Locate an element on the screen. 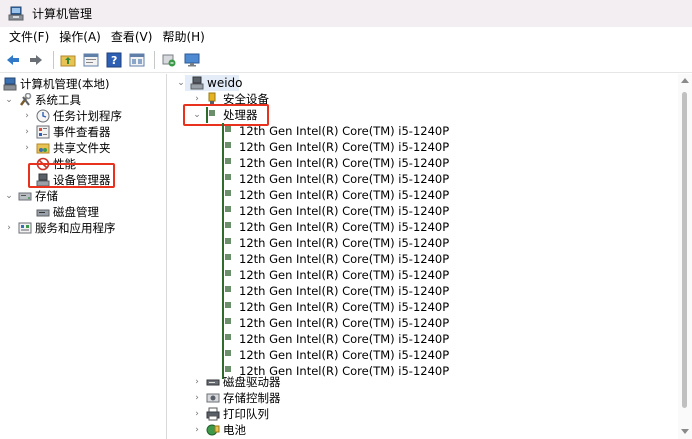 The width and height of the screenshot is (692, 439). monitor-icon is located at coordinates (192, 60).